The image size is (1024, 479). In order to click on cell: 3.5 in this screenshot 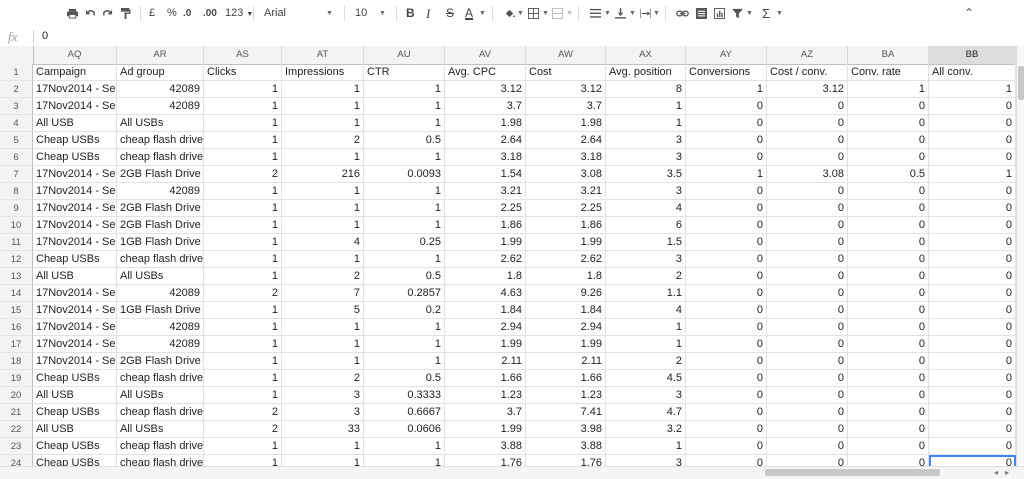, I will do `click(646, 174)`.